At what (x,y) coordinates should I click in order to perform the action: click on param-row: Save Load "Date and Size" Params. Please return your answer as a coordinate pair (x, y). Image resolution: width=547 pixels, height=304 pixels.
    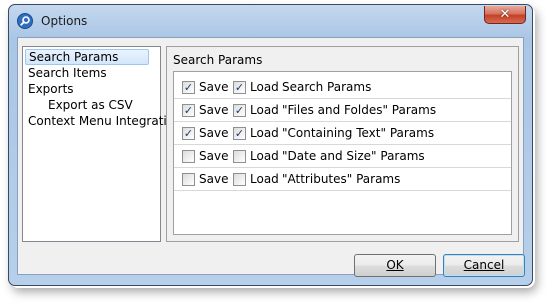
    Looking at the image, I should click on (342, 156).